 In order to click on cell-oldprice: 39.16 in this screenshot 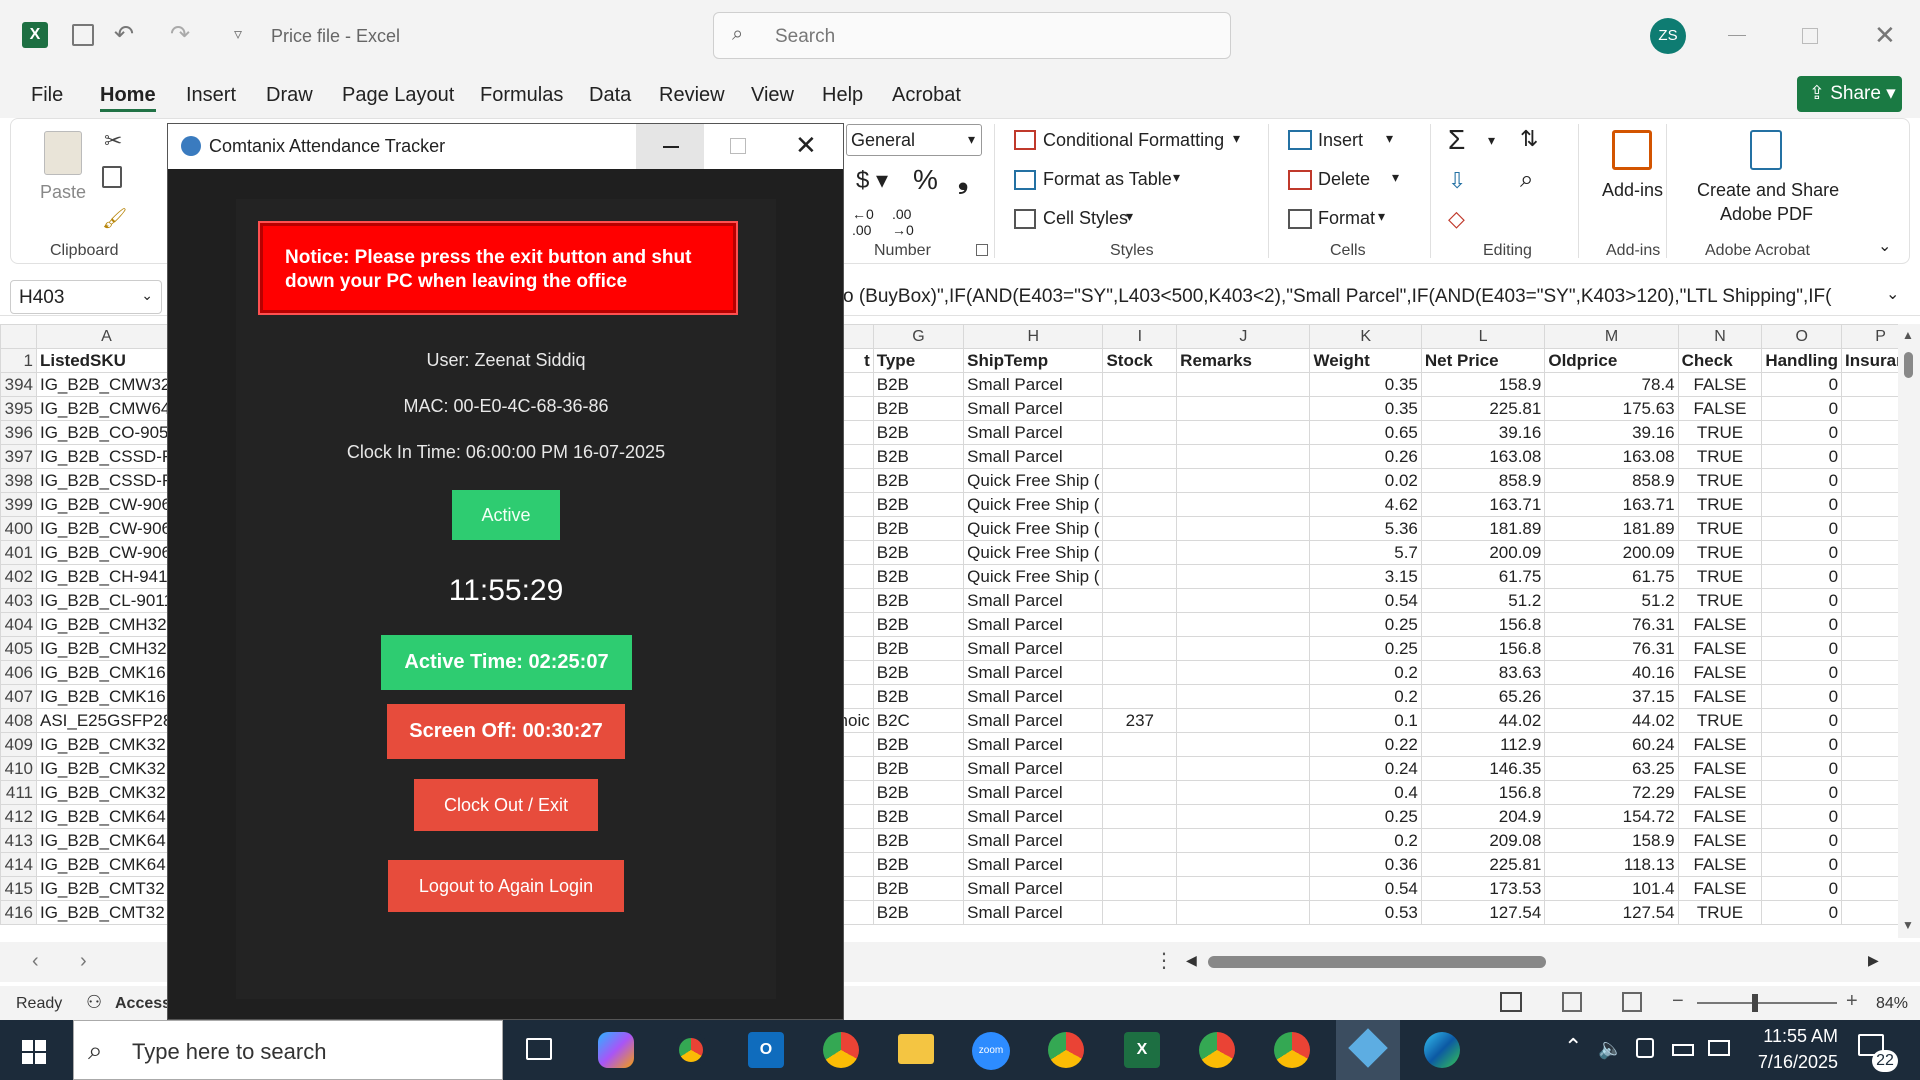, I will do `click(1611, 432)`.